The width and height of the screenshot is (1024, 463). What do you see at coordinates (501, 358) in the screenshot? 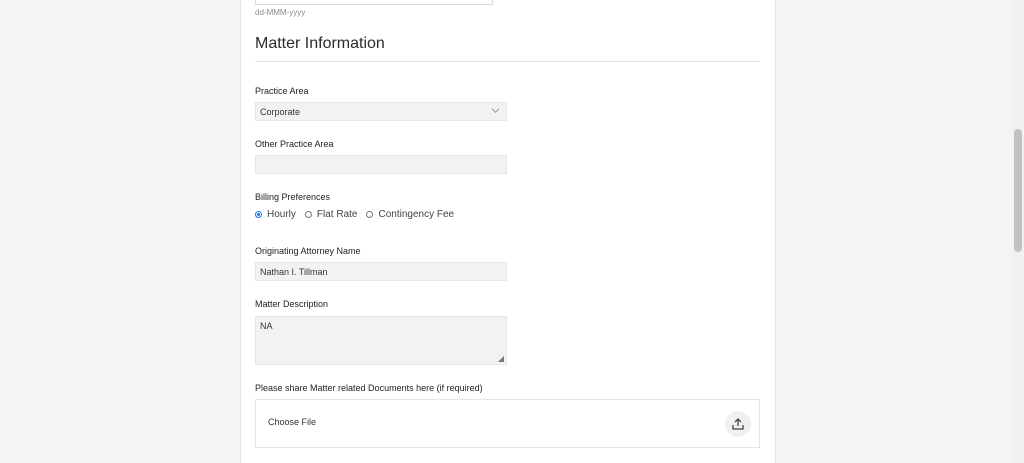
I see `resize-grip-icon: ◢` at bounding box center [501, 358].